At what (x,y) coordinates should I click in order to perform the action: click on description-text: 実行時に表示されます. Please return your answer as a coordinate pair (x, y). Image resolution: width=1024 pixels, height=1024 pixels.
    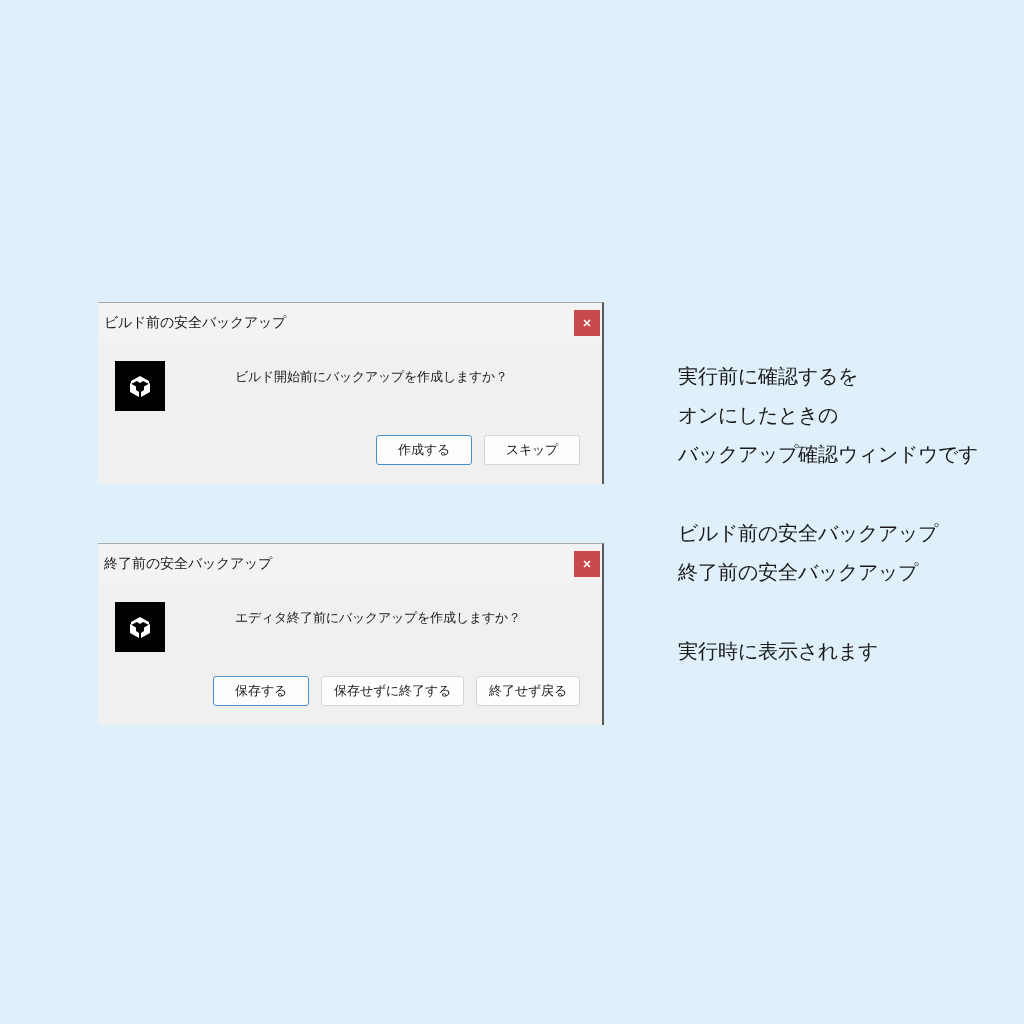
    Looking at the image, I should click on (778, 651).